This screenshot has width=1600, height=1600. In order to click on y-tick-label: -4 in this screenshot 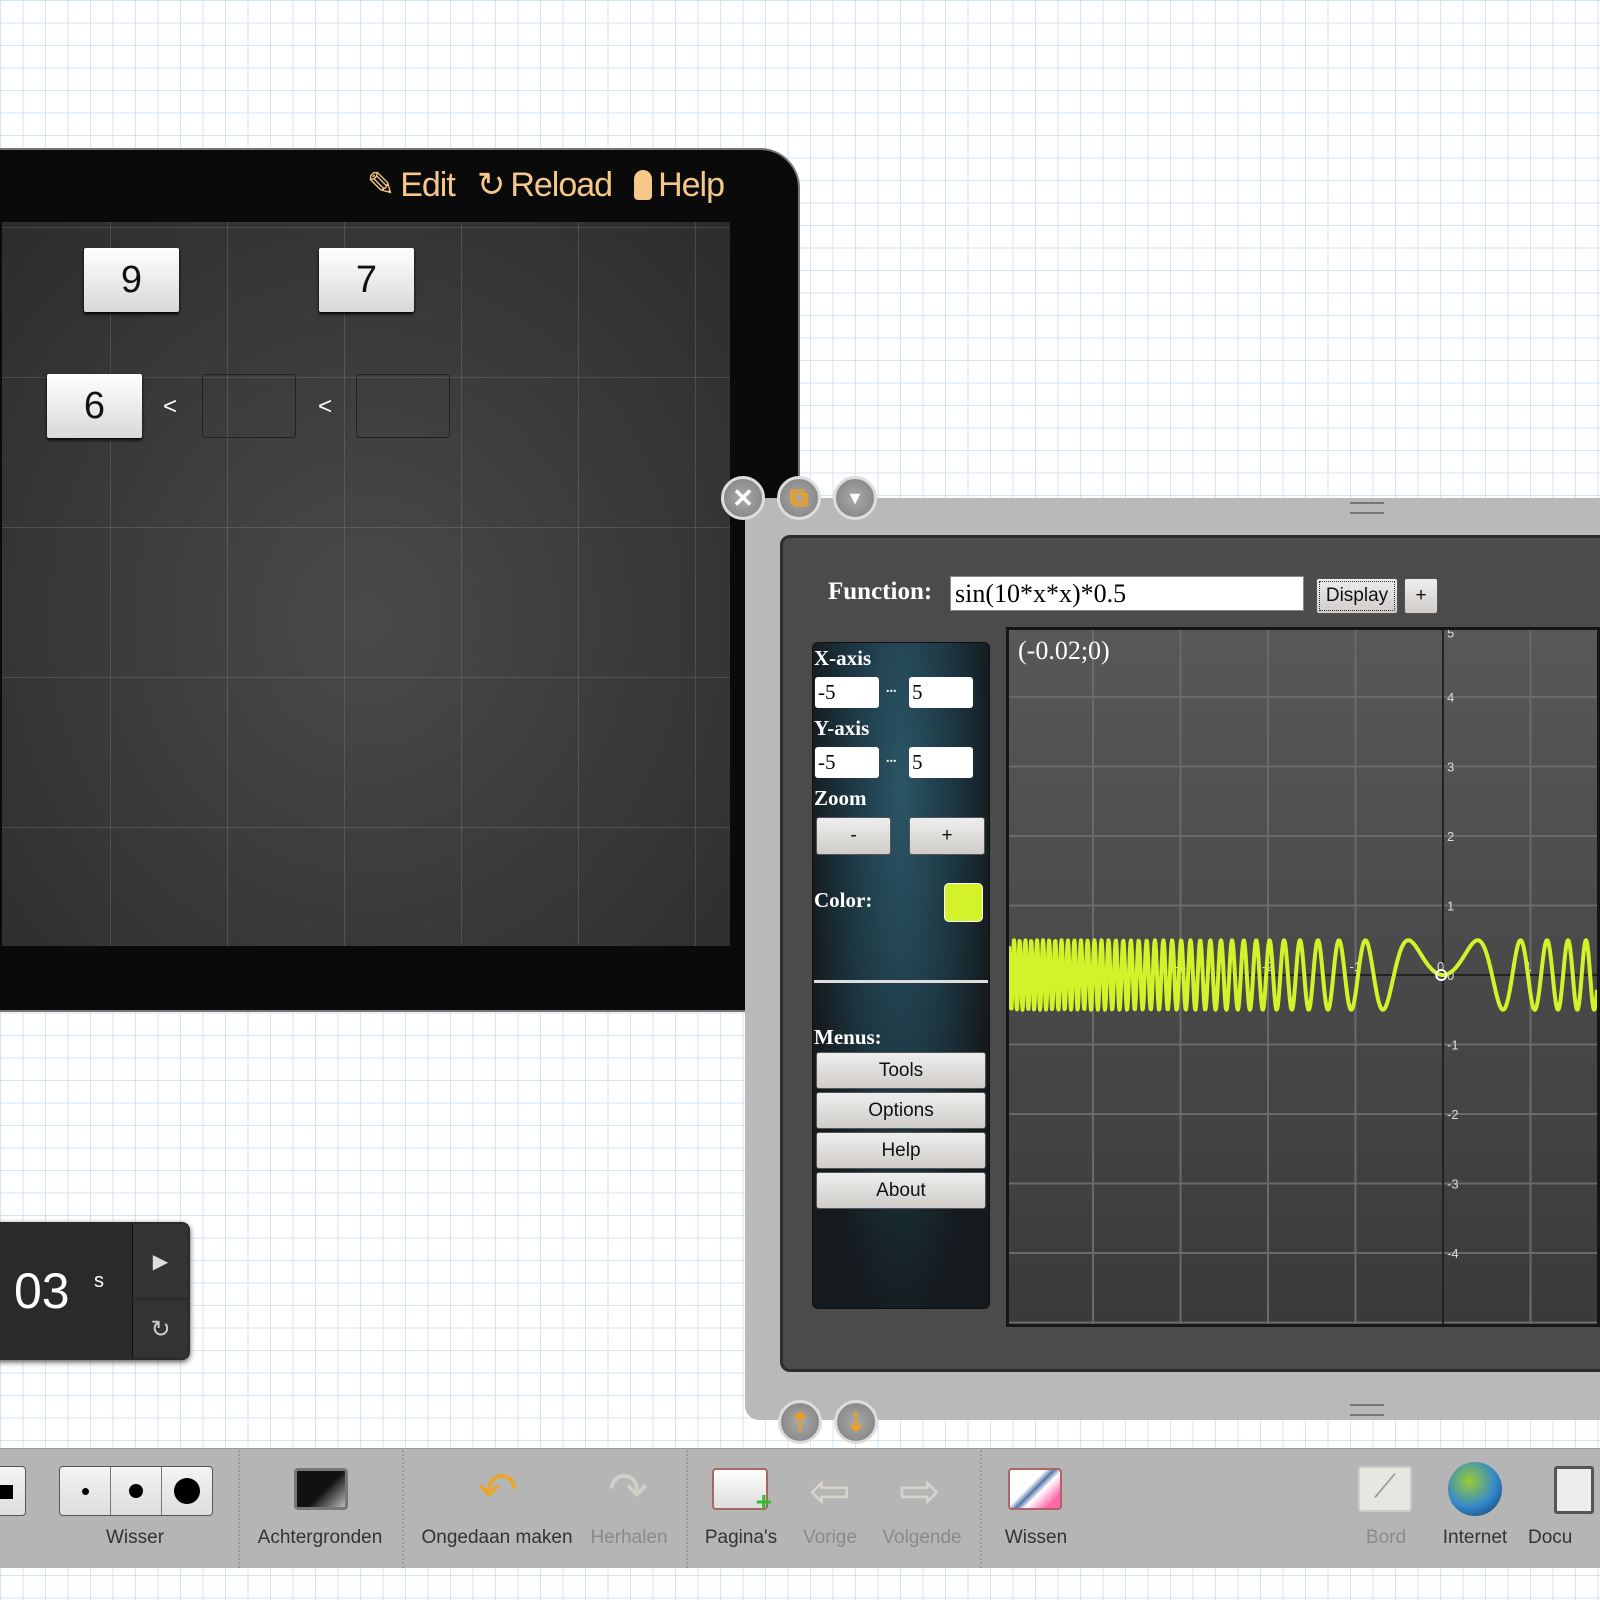, I will do `click(1453, 1253)`.